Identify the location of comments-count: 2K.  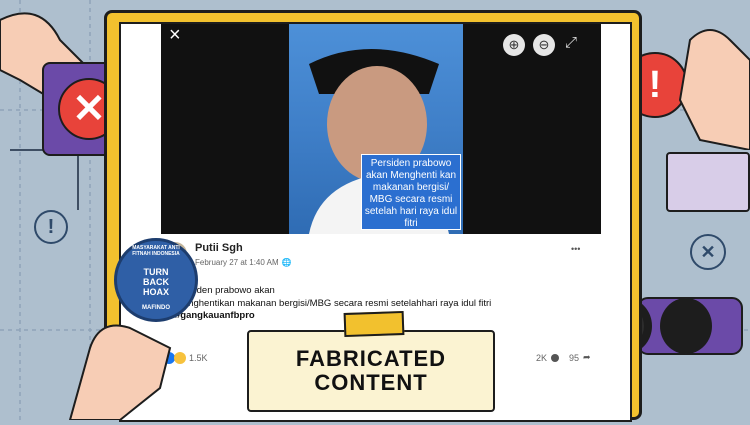
(541, 358).